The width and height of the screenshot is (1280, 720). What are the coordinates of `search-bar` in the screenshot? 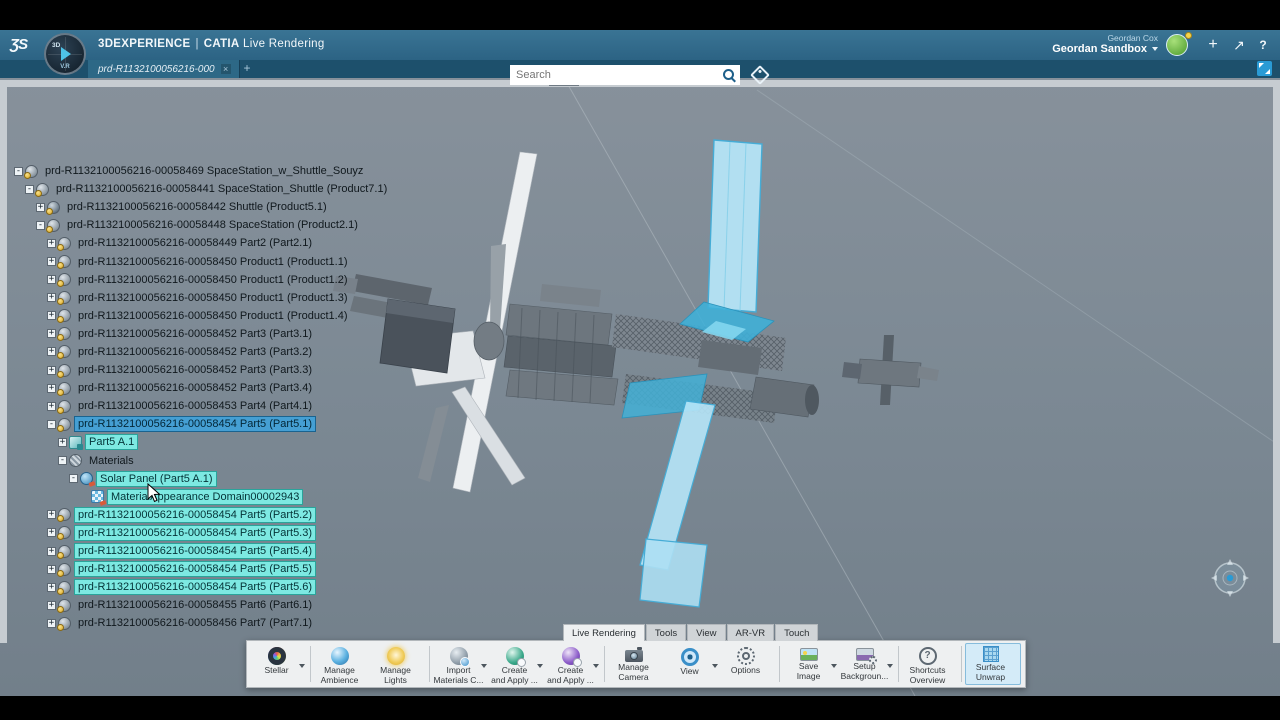 It's located at (625, 75).